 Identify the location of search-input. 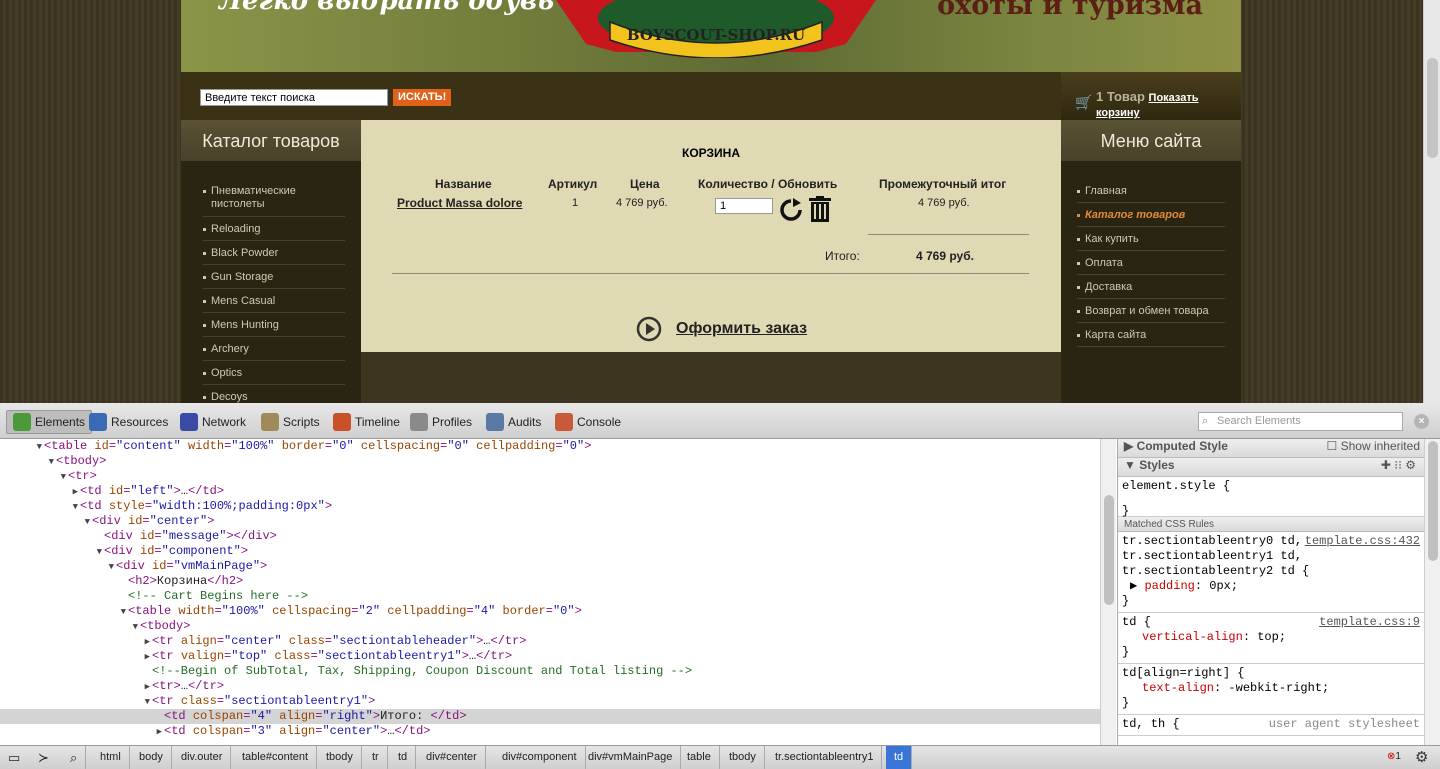
(294, 97).